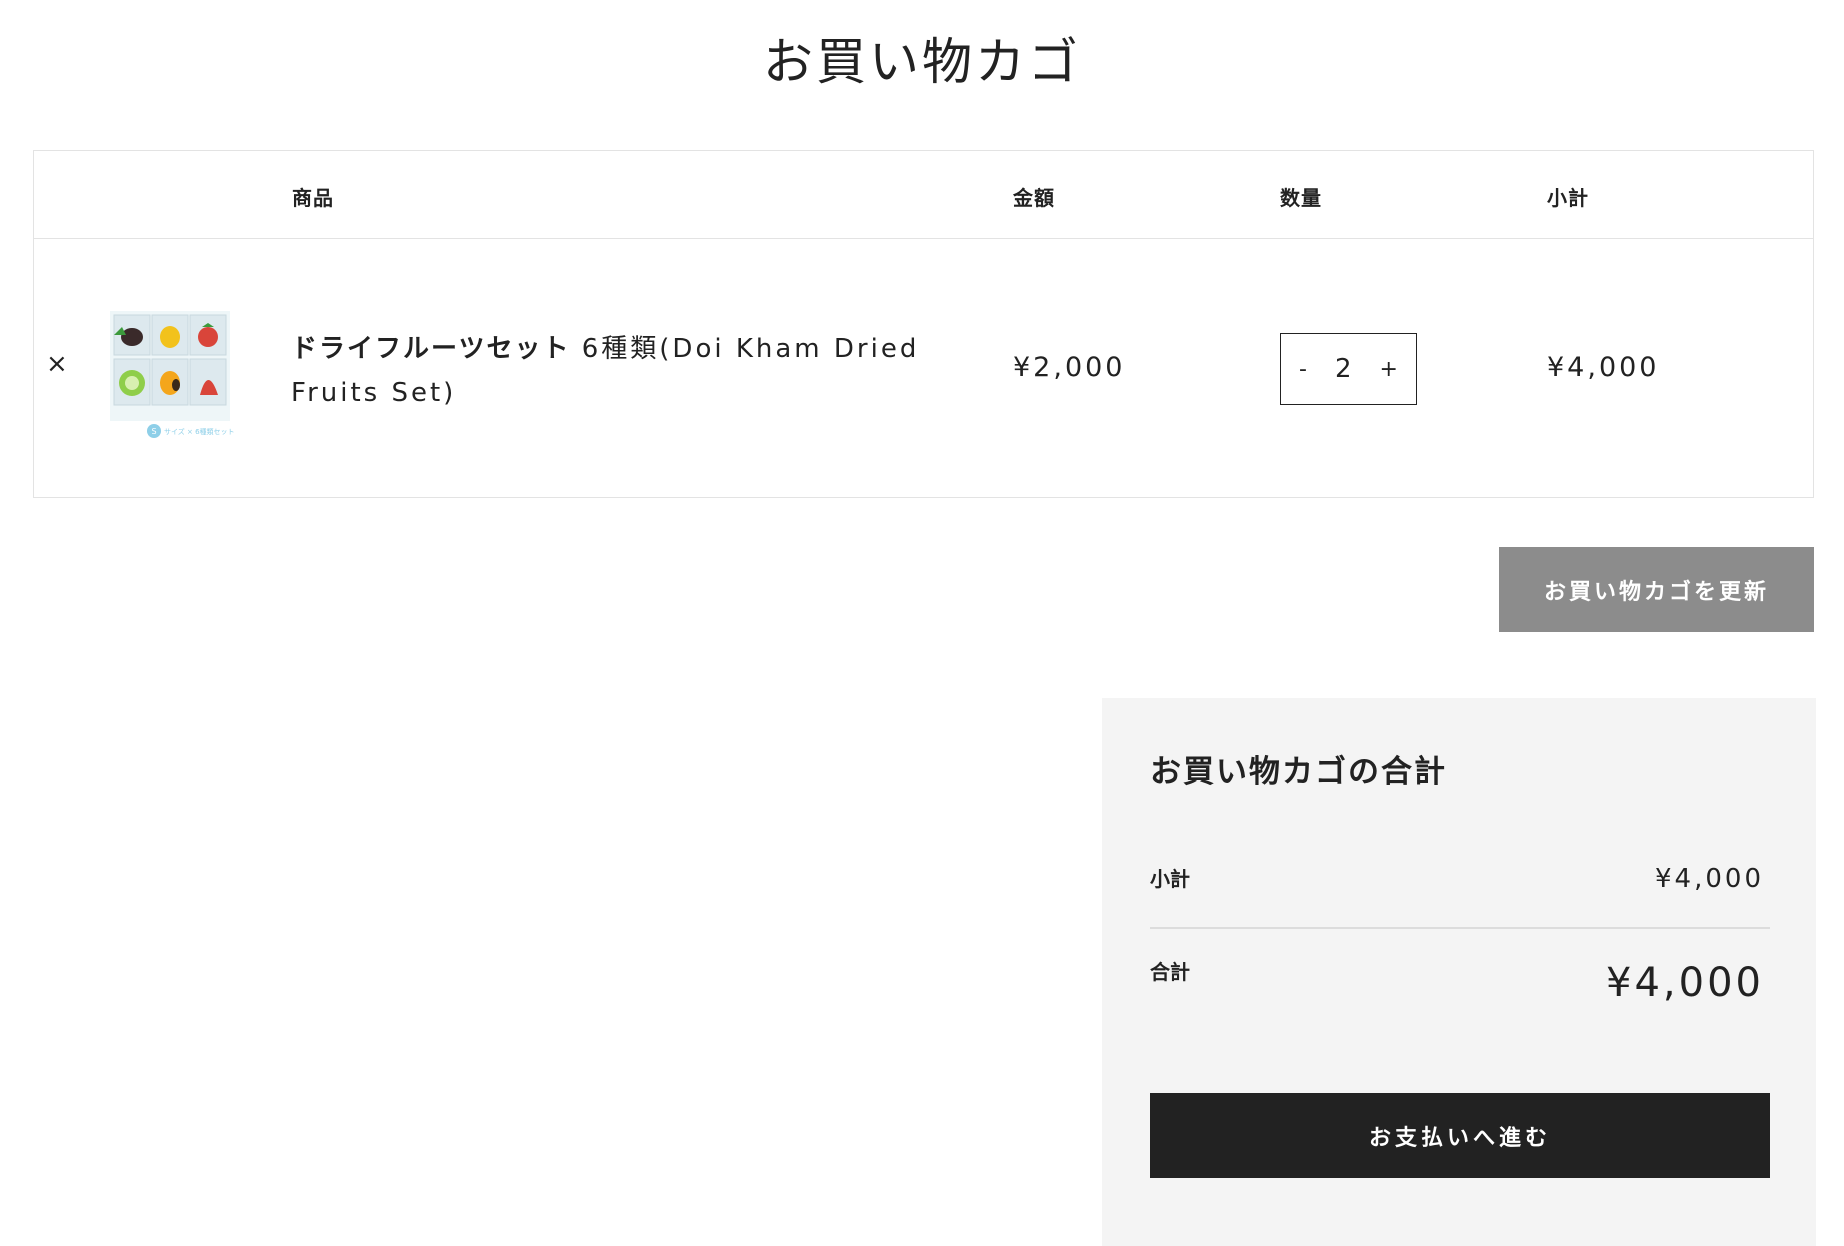 The height and width of the screenshot is (1246, 1844). I want to click on thumb-caption: サイズ × 6種類セット, so click(199, 431).